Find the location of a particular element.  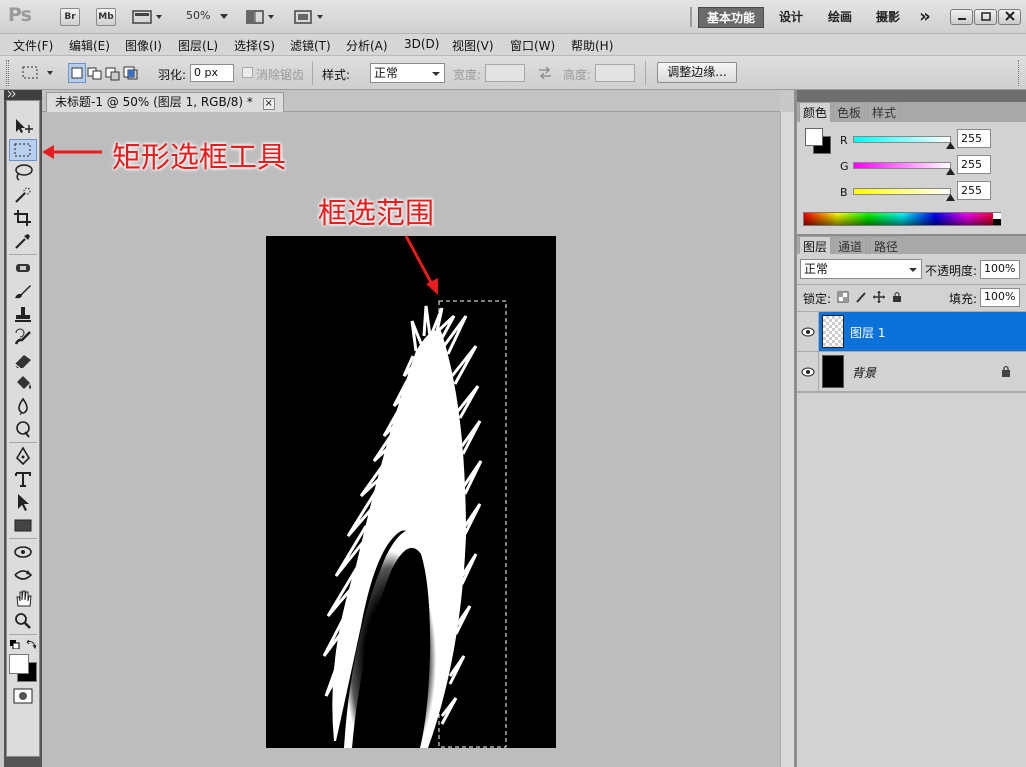

antialias-checkbox is located at coordinates (247, 72).